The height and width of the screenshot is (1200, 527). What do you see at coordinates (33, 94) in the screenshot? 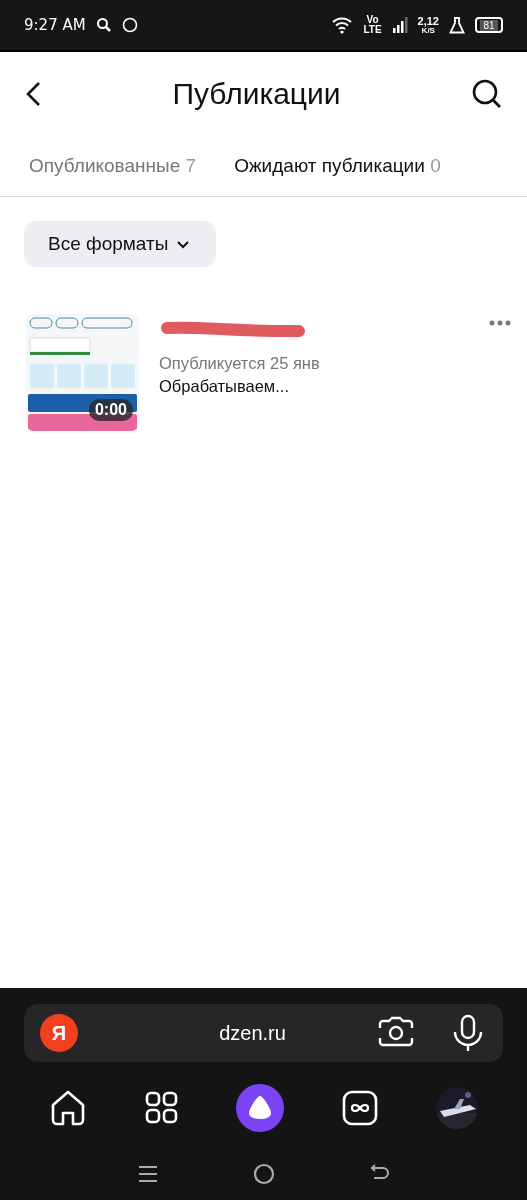
I see `back-button` at bounding box center [33, 94].